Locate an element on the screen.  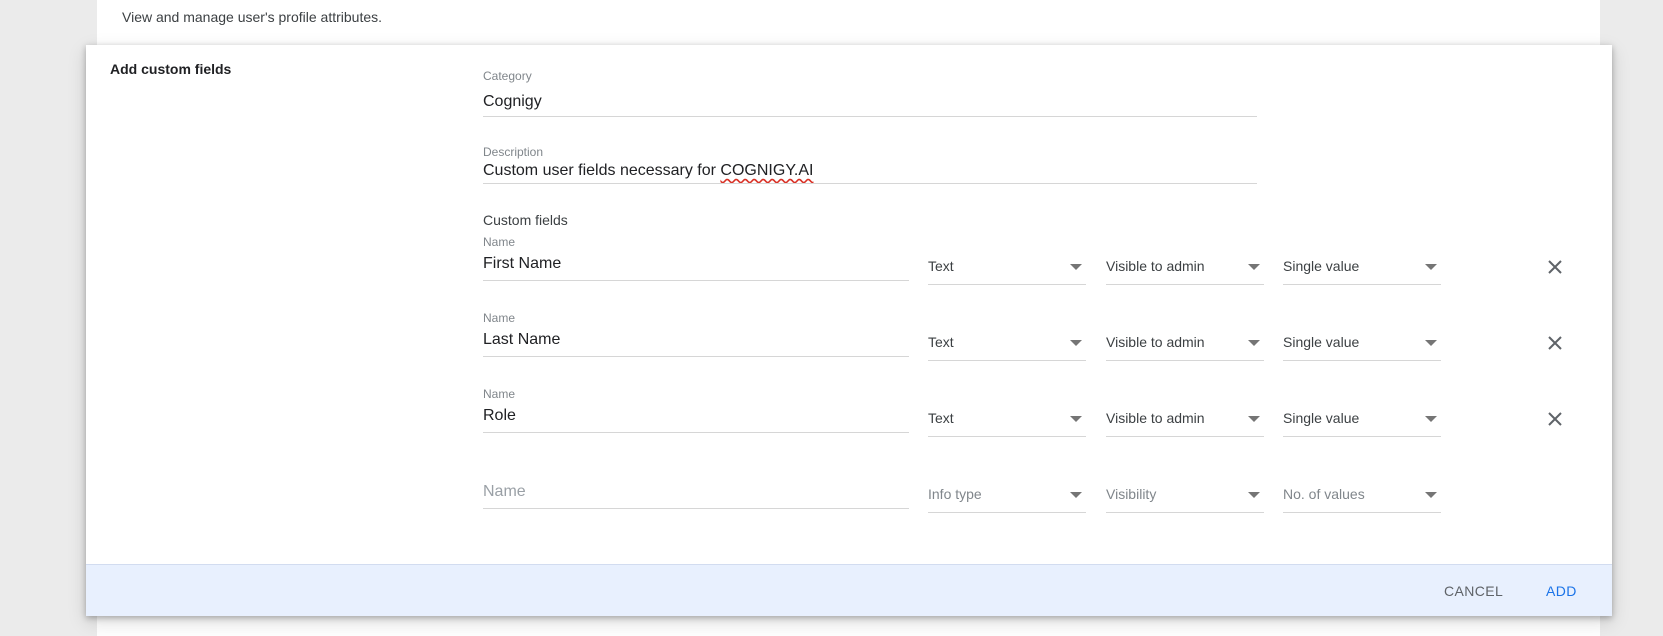
custom-field-name-input: Name Role is located at coordinates (696, 410).